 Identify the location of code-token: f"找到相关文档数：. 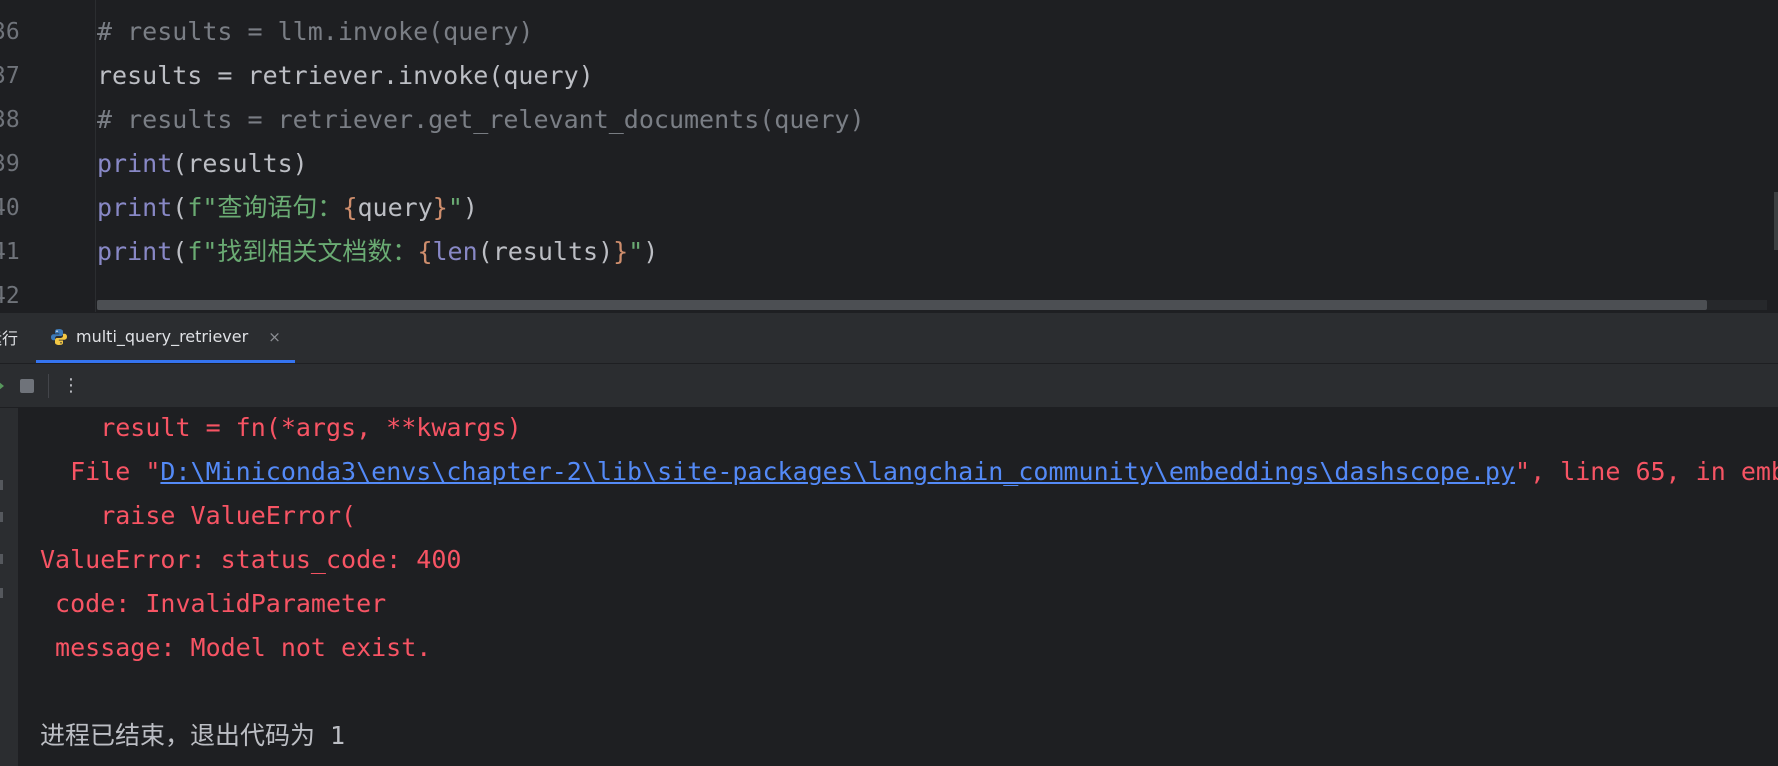
(302, 251).